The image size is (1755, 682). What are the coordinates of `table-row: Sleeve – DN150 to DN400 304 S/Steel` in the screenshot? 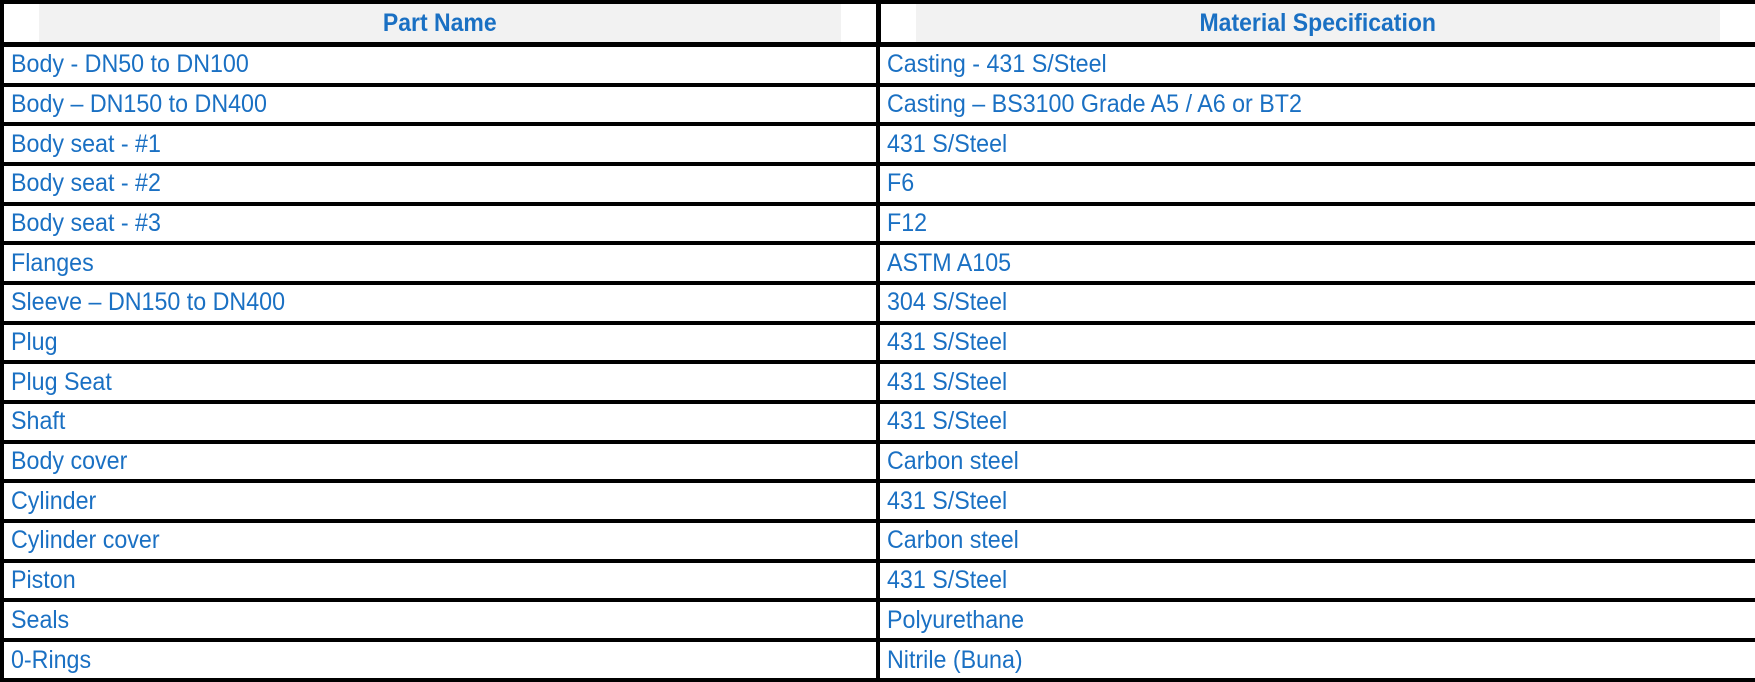 It's located at (878, 304).